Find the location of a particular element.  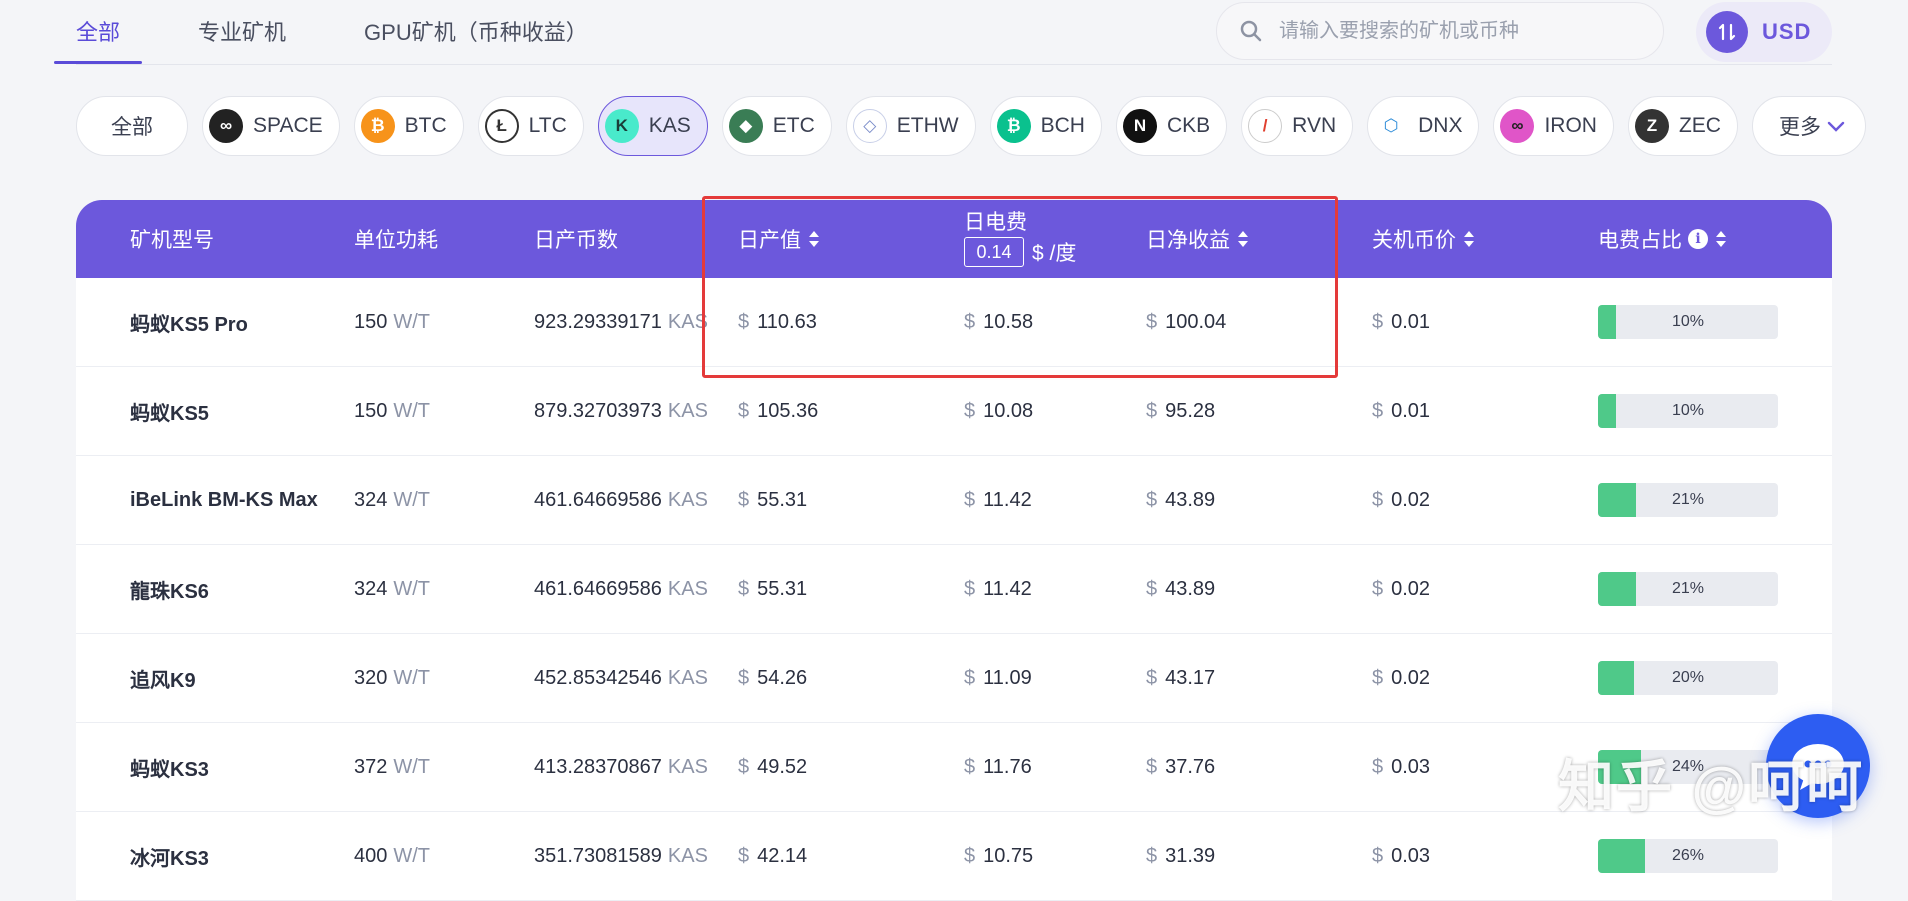

coin-filter-zec: Z ZEC is located at coordinates (1682, 126).